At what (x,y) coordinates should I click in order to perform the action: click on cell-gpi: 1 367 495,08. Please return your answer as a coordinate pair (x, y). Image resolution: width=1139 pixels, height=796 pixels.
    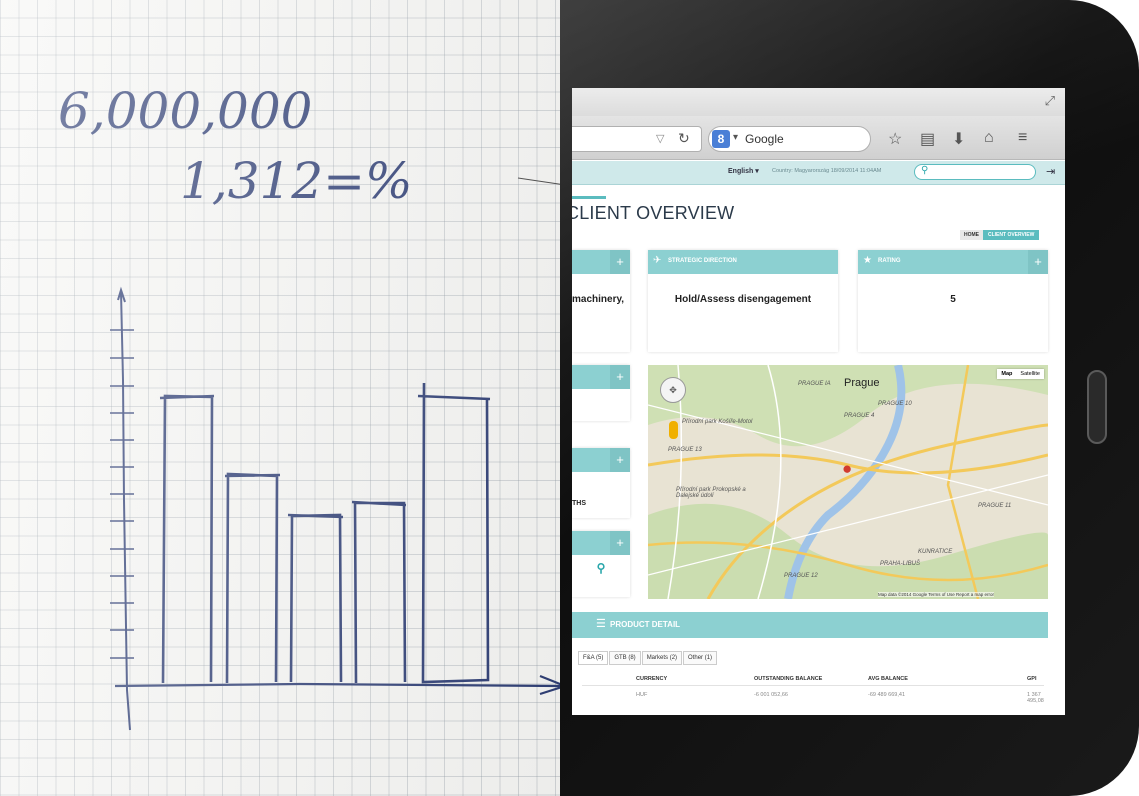
    Looking at the image, I should click on (1035, 698).